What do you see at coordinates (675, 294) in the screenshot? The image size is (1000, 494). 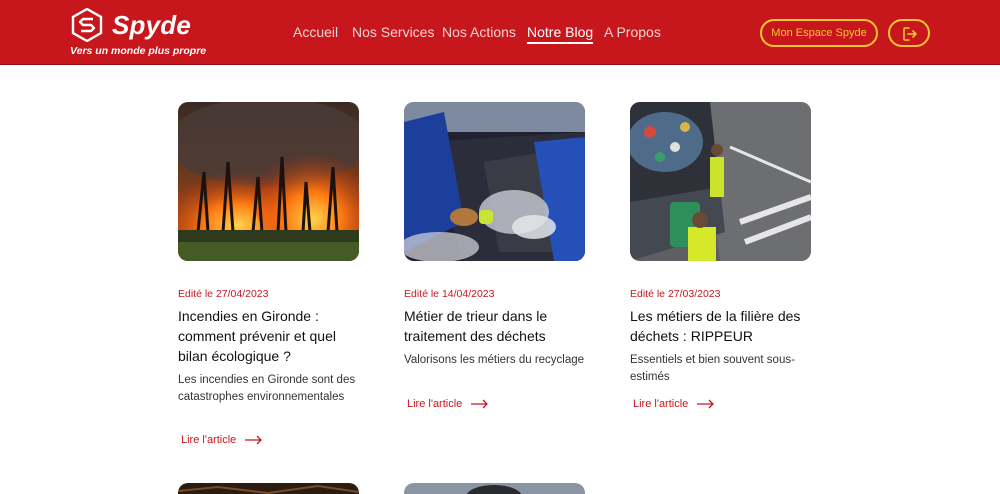 I see `article-date: Edité le 27/03/2023` at bounding box center [675, 294].